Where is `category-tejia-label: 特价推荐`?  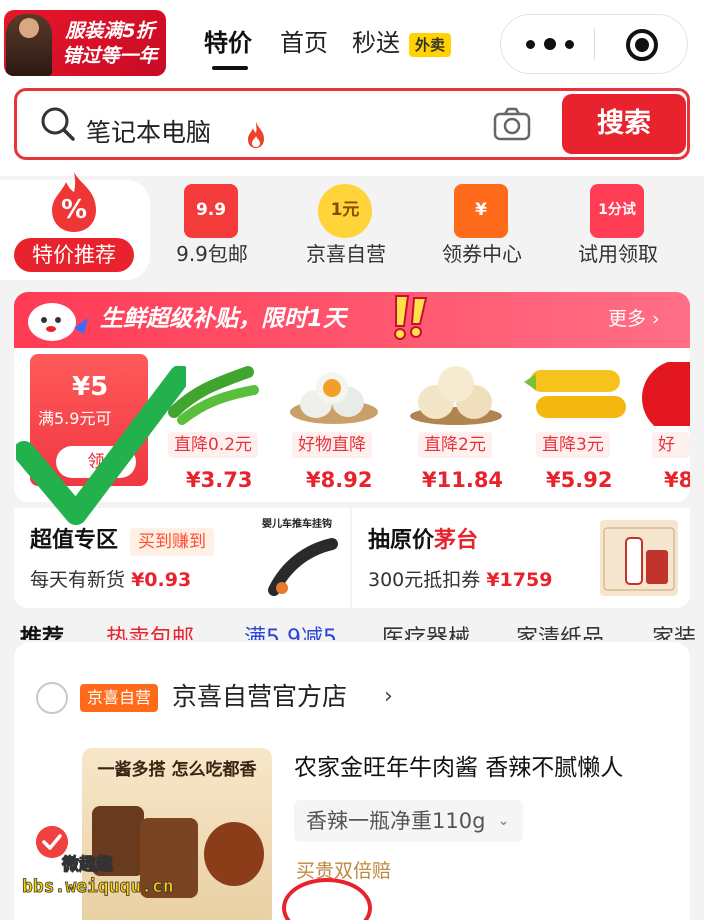 category-tejia-label: 特价推荐 is located at coordinates (74, 255).